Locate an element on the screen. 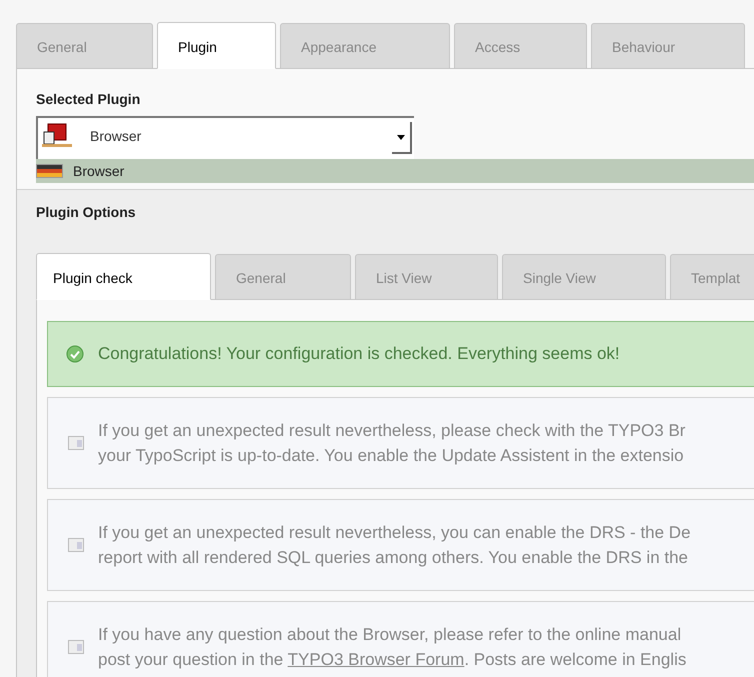 The height and width of the screenshot is (677, 754). message-text: your TypoScript is up-to-date. You enable the Update Assistent in the extensio is located at coordinates (391, 456).